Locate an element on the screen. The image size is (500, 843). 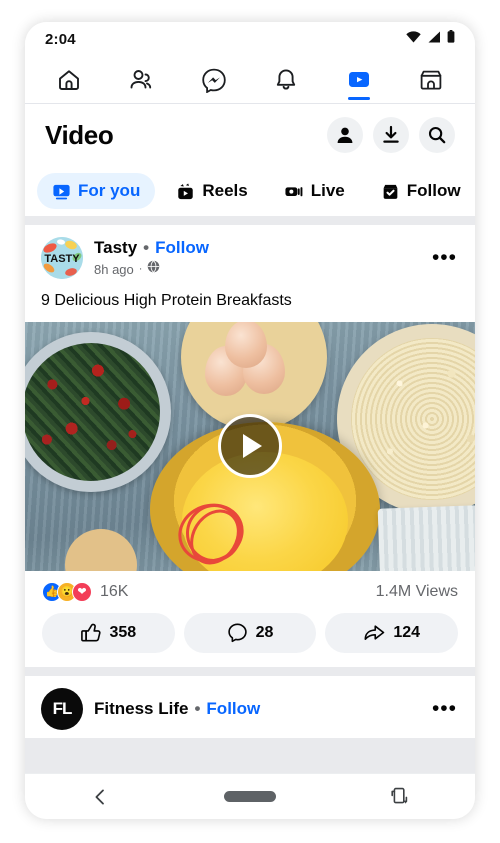
downloads-button is located at coordinates (391, 135).